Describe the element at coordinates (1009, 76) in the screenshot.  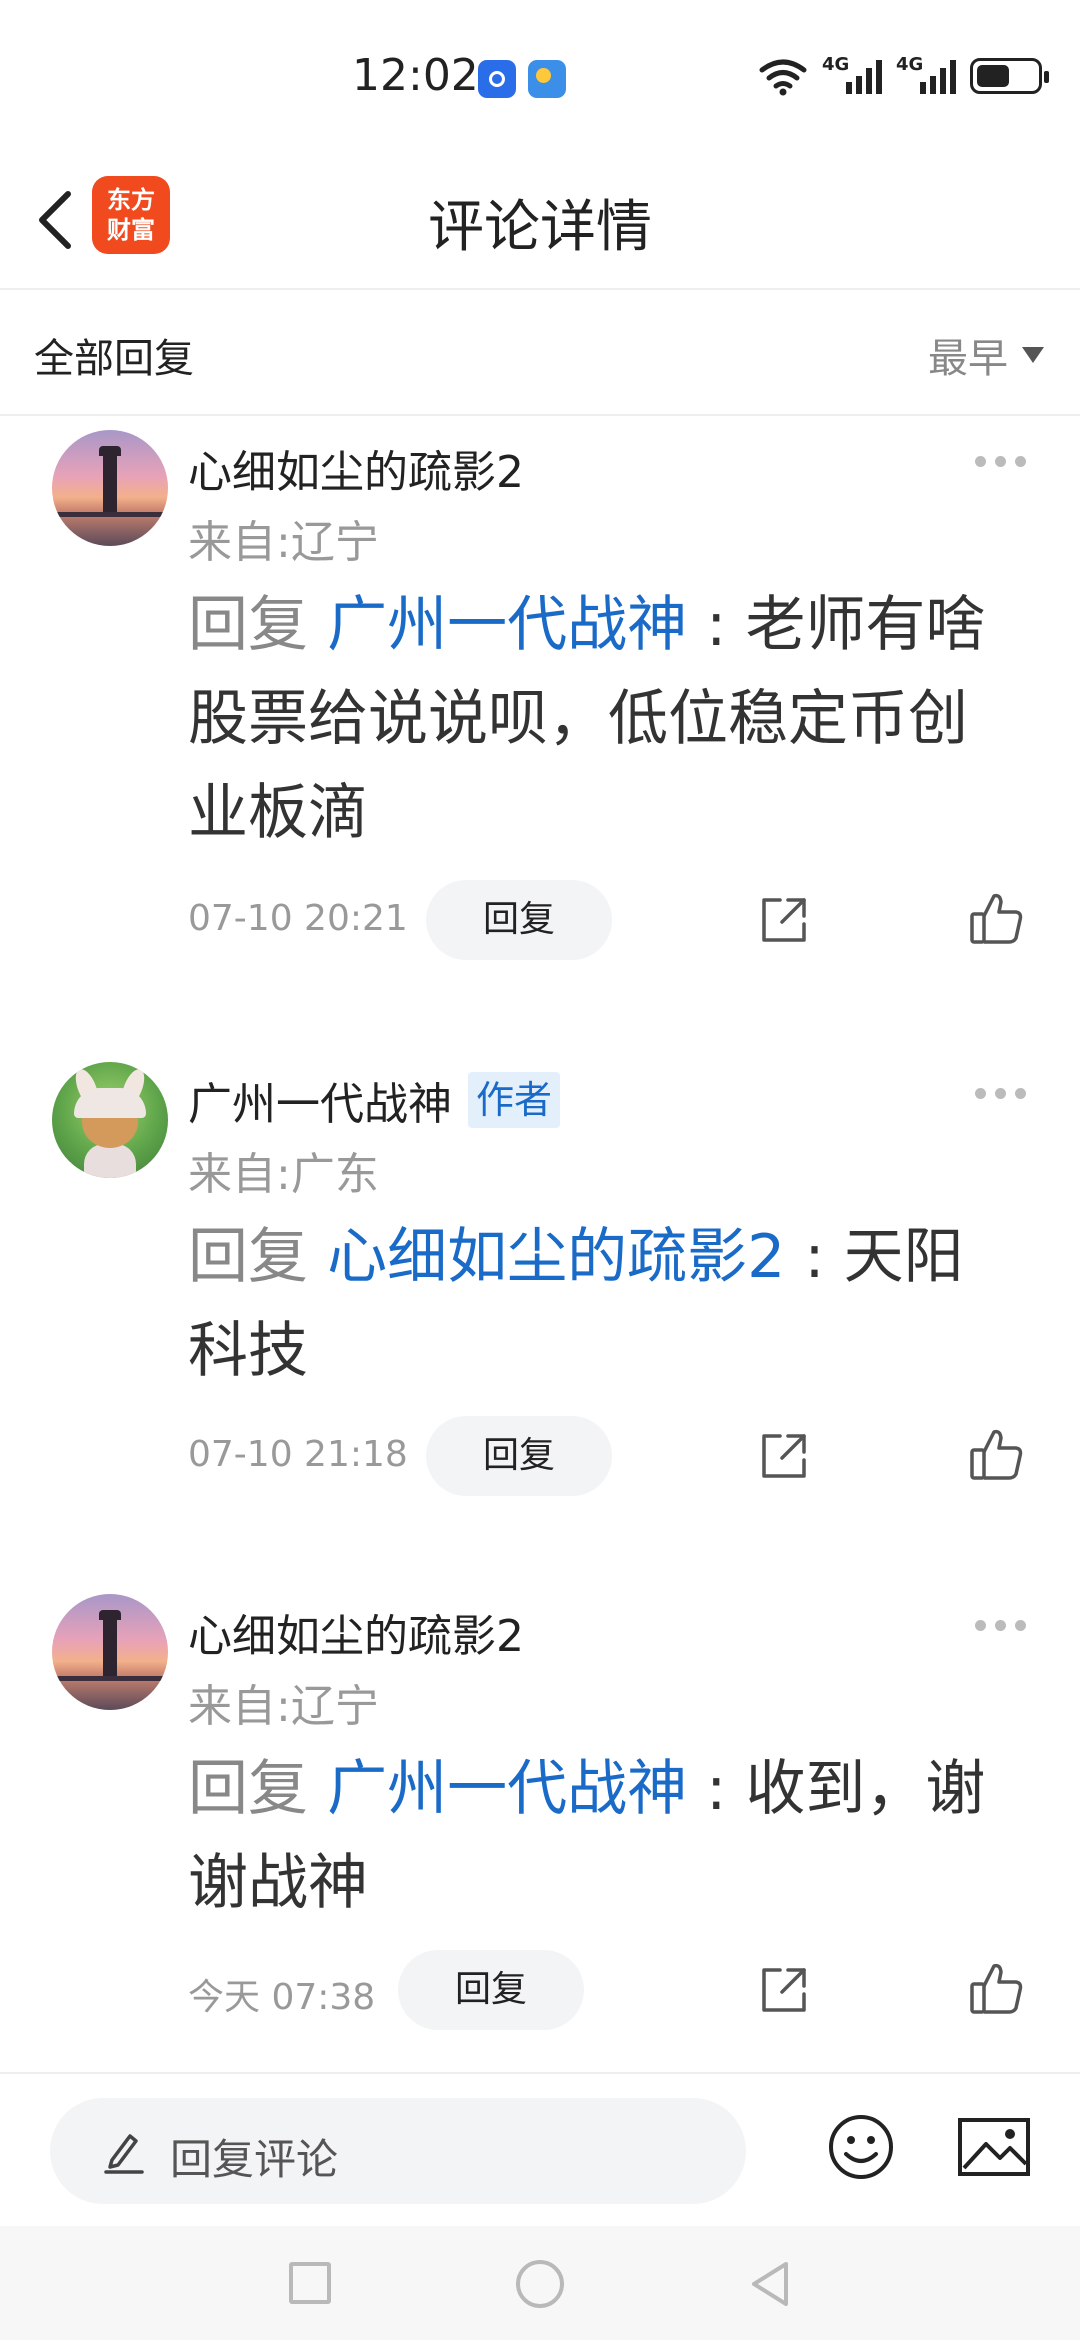
I see `battery-icon` at that location.